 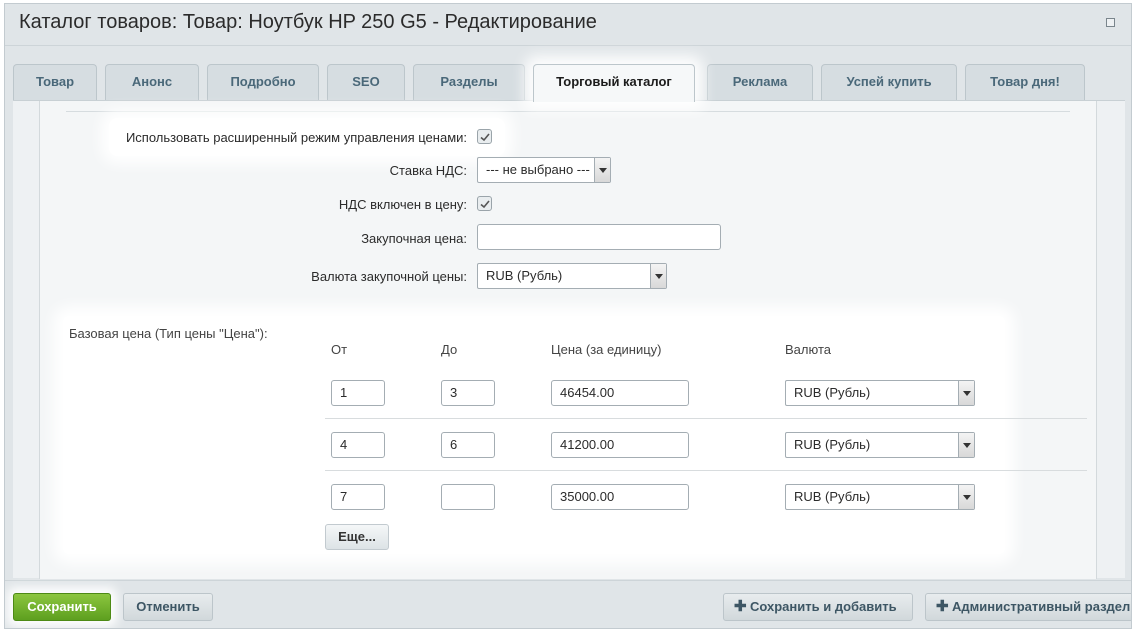 I want to click on price-from-input: 7, so click(x=358, y=497).